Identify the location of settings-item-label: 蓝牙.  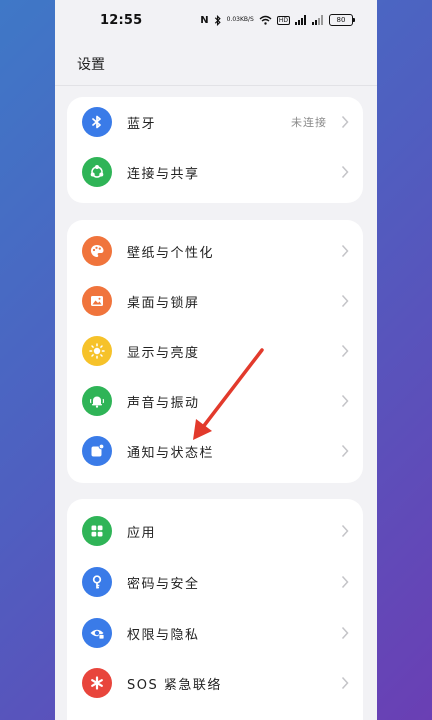
(142, 124).